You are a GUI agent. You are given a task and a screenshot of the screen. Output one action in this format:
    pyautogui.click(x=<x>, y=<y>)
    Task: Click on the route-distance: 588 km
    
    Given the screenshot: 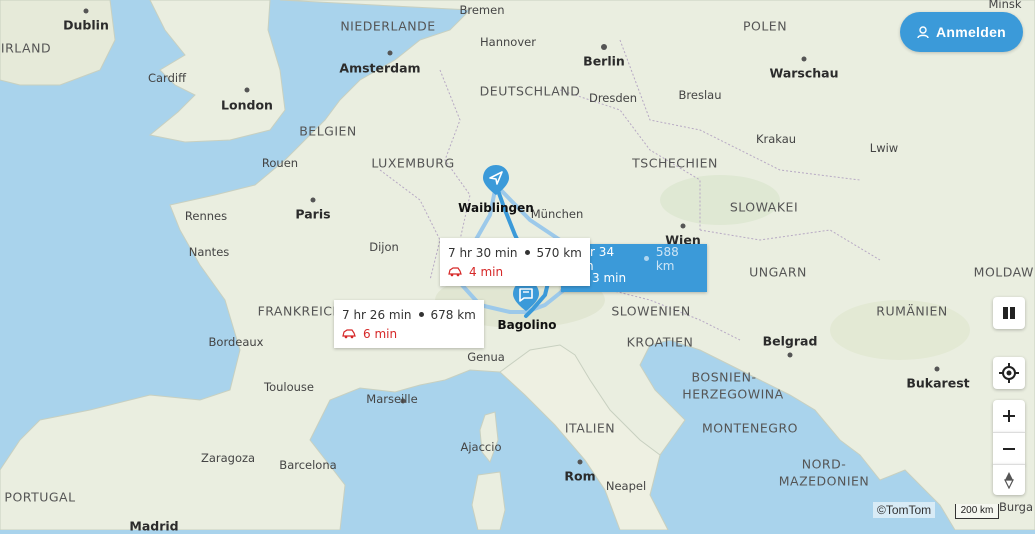 What is the action you would take?
    pyautogui.click(x=667, y=258)
    